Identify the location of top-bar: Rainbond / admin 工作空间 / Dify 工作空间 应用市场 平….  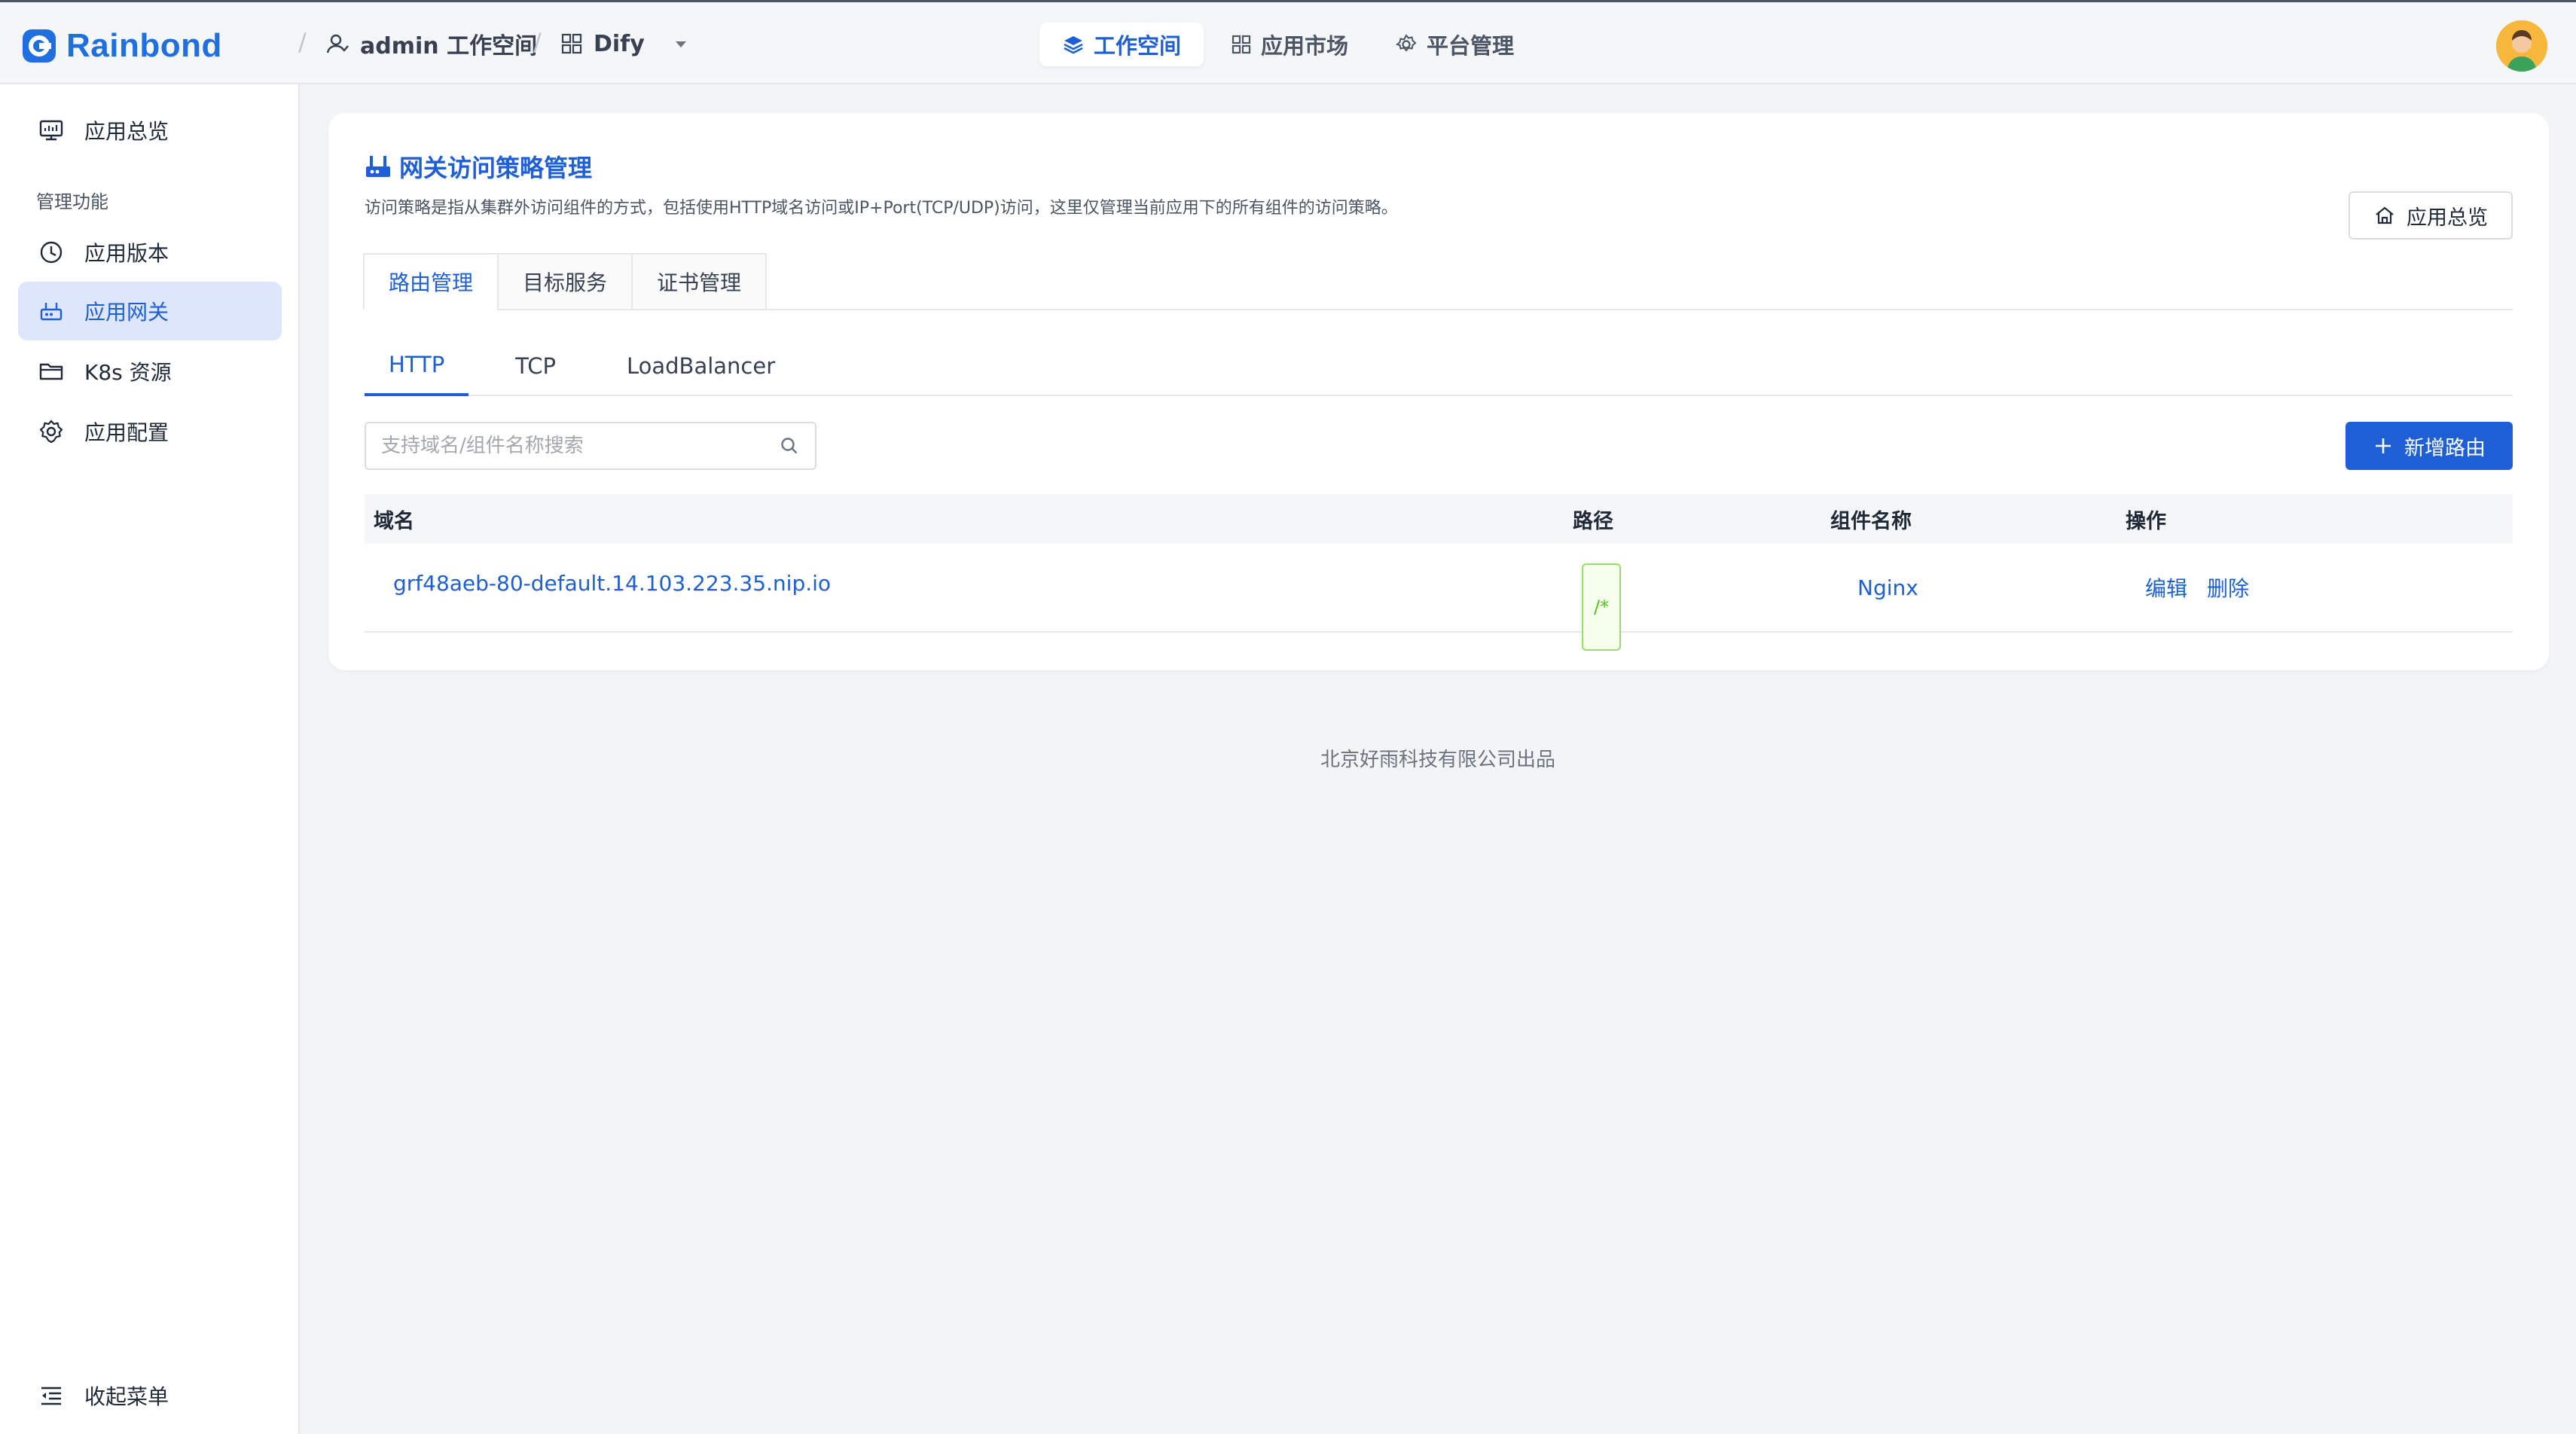
(1288, 42).